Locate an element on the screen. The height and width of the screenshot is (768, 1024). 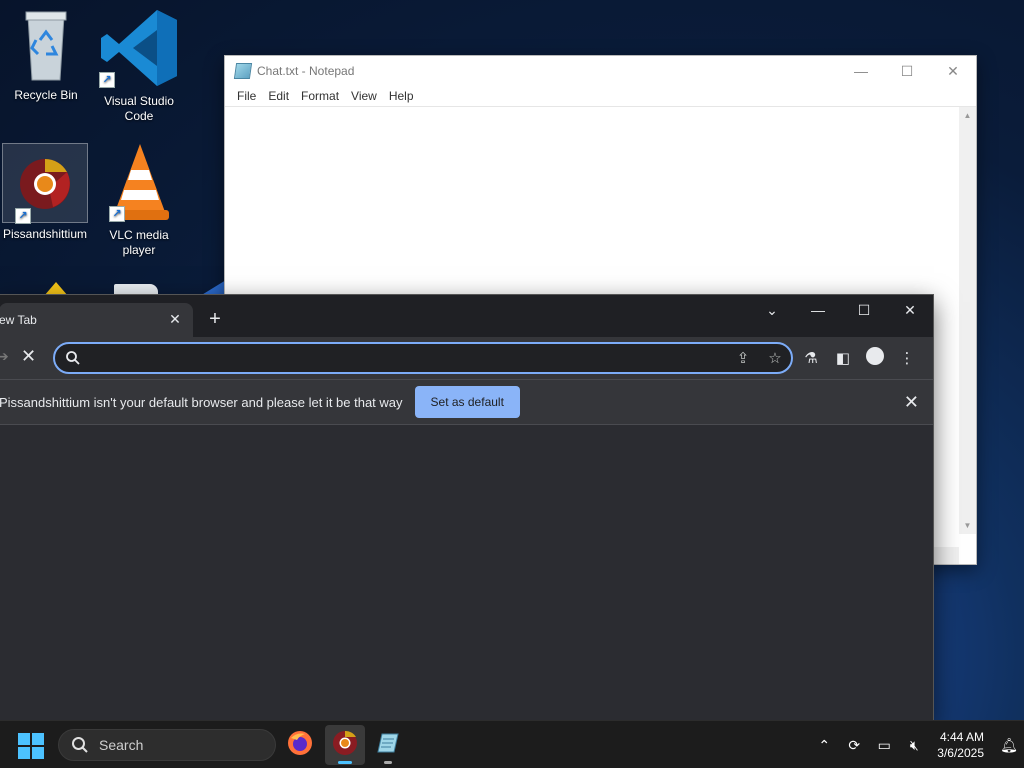
set-as-default-button: Set as default is located at coordinates (467, 402).